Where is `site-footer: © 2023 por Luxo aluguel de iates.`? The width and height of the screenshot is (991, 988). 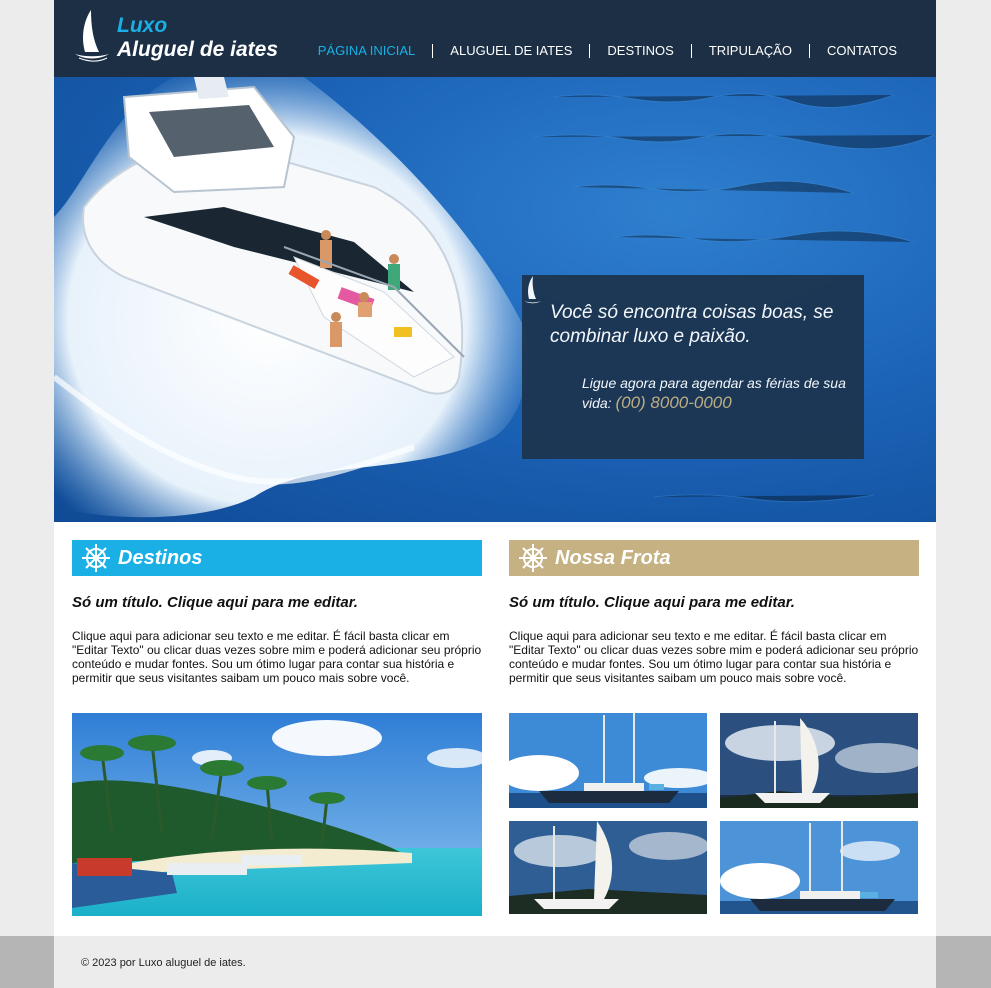 site-footer: © 2023 por Luxo aluguel de iates. is located at coordinates (495, 962).